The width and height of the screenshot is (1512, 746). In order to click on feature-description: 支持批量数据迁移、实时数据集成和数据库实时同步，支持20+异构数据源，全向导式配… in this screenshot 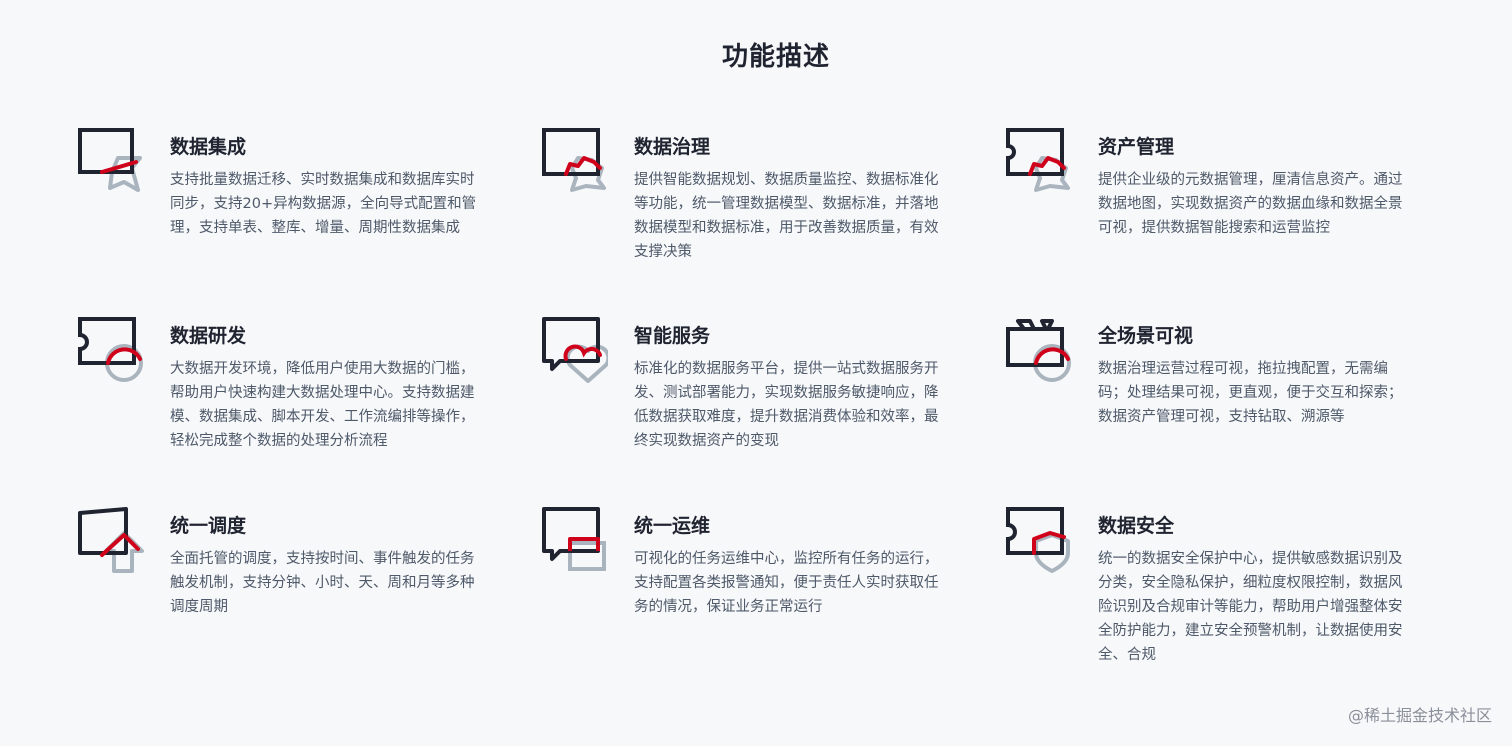, I will do `click(323, 204)`.